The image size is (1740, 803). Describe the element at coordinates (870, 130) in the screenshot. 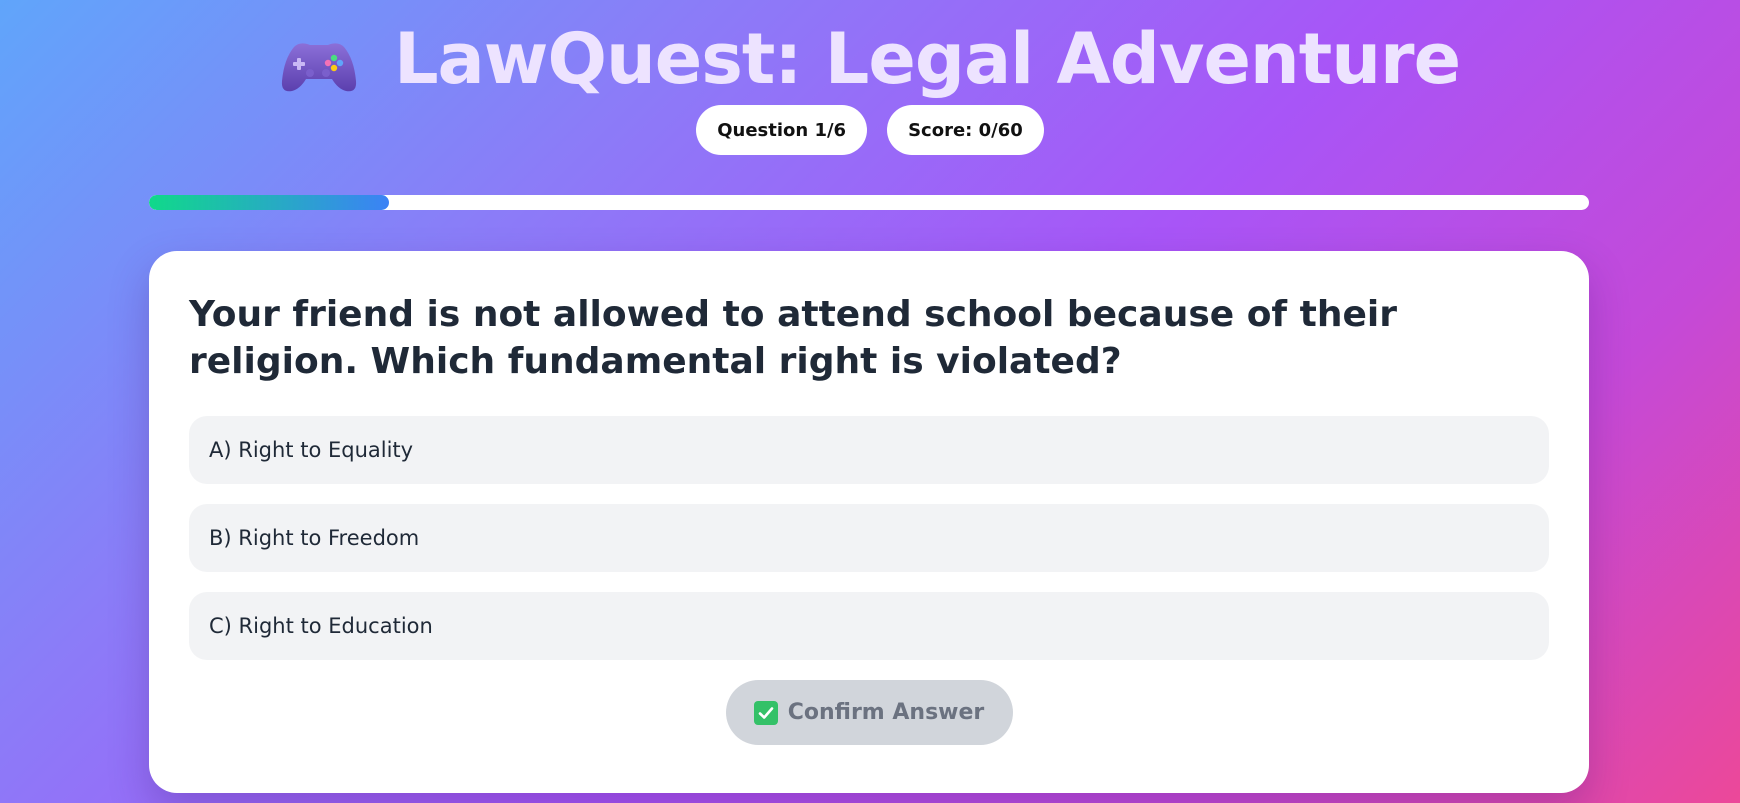

I see `stats-bar: Question 1/6 Score: 0/60` at that location.